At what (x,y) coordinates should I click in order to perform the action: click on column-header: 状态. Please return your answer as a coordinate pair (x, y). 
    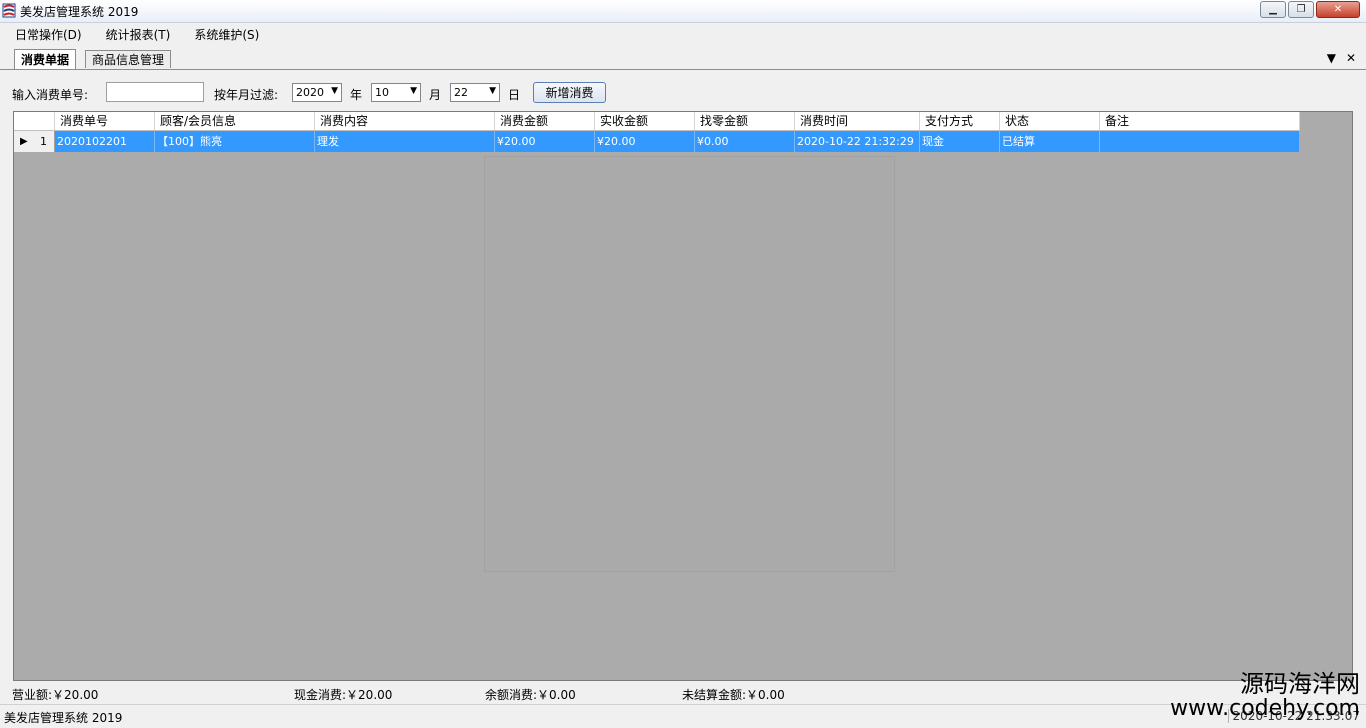
    Looking at the image, I should click on (1050, 121).